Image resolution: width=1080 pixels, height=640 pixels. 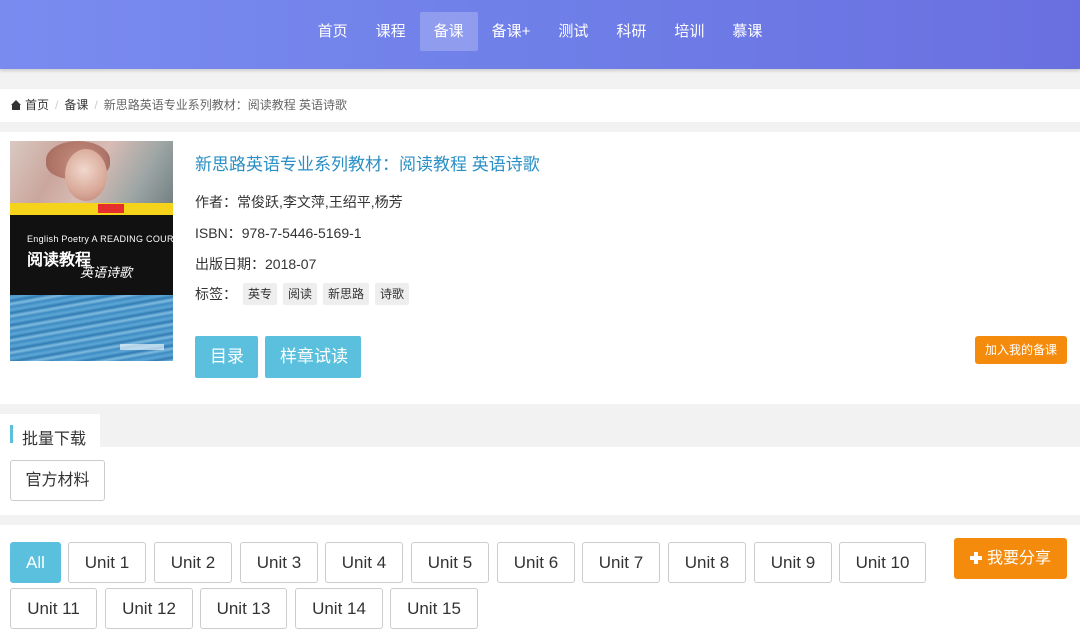 I want to click on tags-label: 标签：, so click(x=216, y=294).